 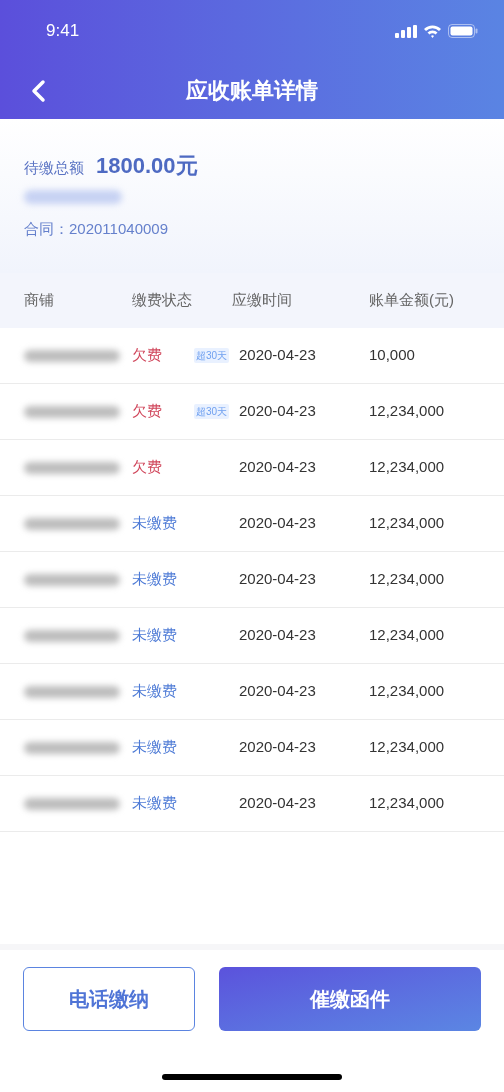 What do you see at coordinates (109, 999) in the screenshot?
I see `phone-payment-button: 电话缴纳` at bounding box center [109, 999].